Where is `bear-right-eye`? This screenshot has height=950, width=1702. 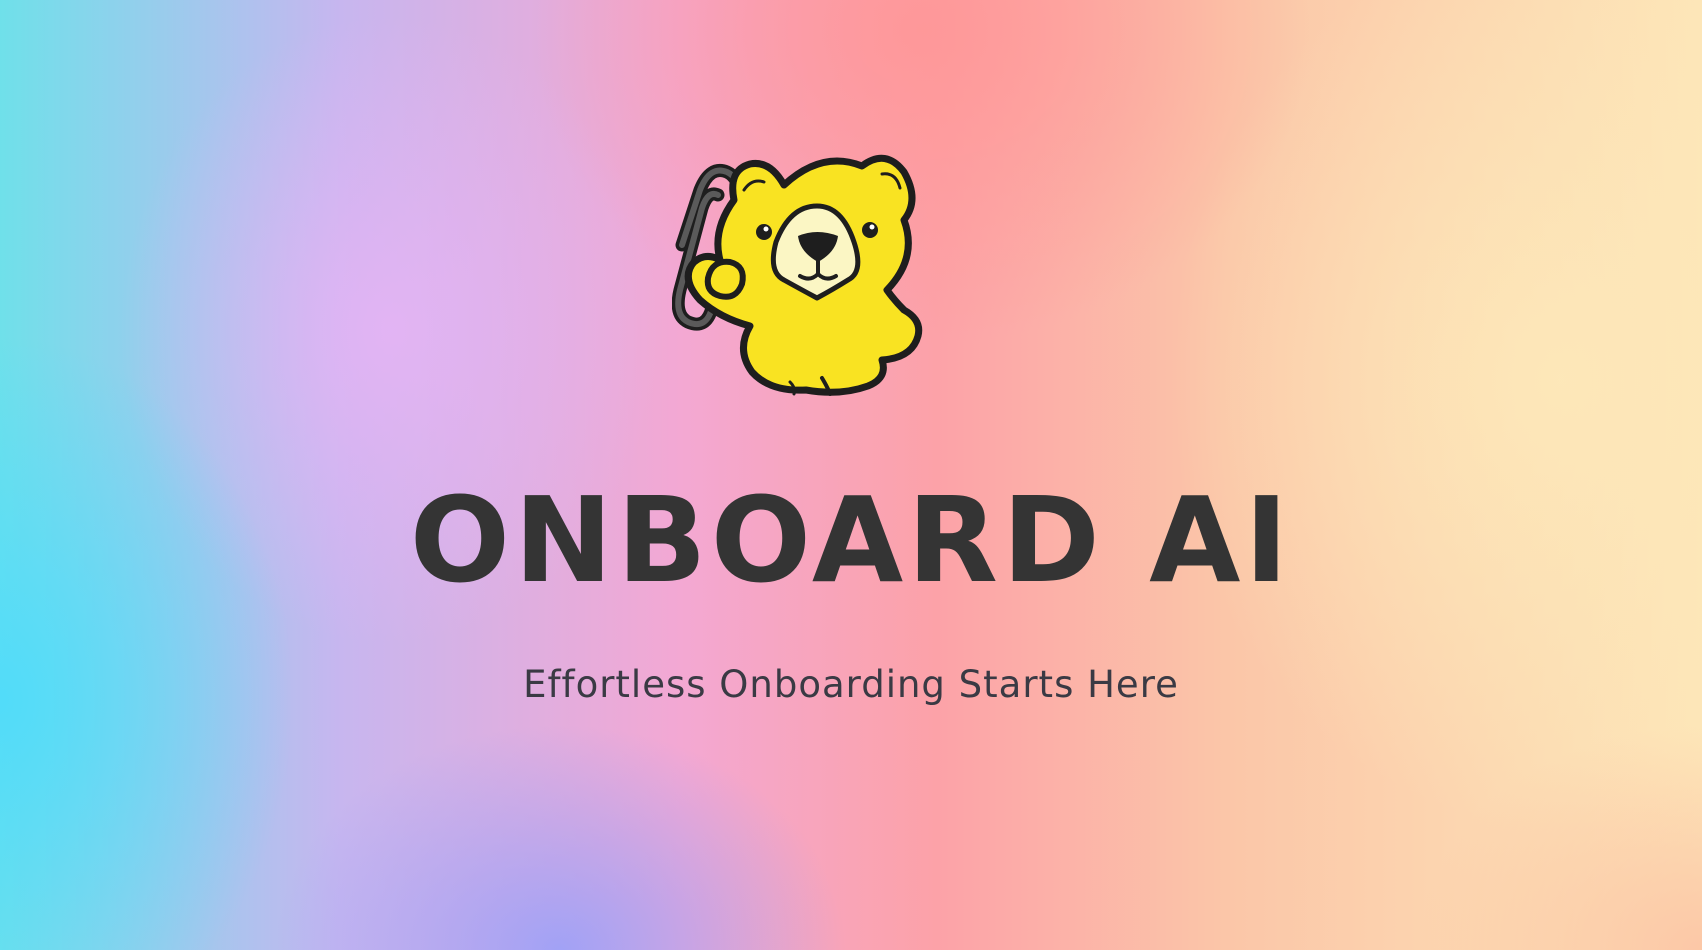
bear-right-eye is located at coordinates (870, 230).